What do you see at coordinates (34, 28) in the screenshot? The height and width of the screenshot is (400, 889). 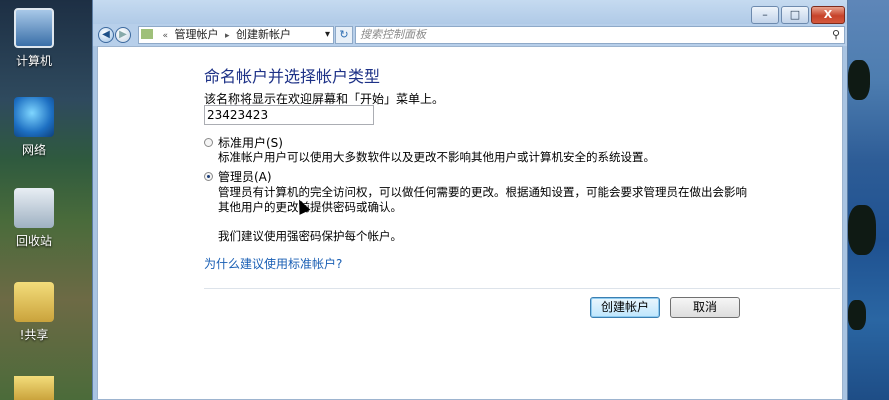 I see `computer-icon` at bounding box center [34, 28].